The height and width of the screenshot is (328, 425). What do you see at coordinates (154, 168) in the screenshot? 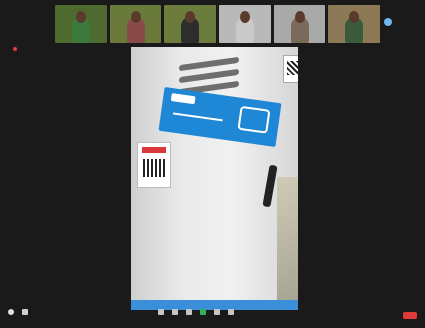
I see `qr-code-icon` at bounding box center [154, 168].